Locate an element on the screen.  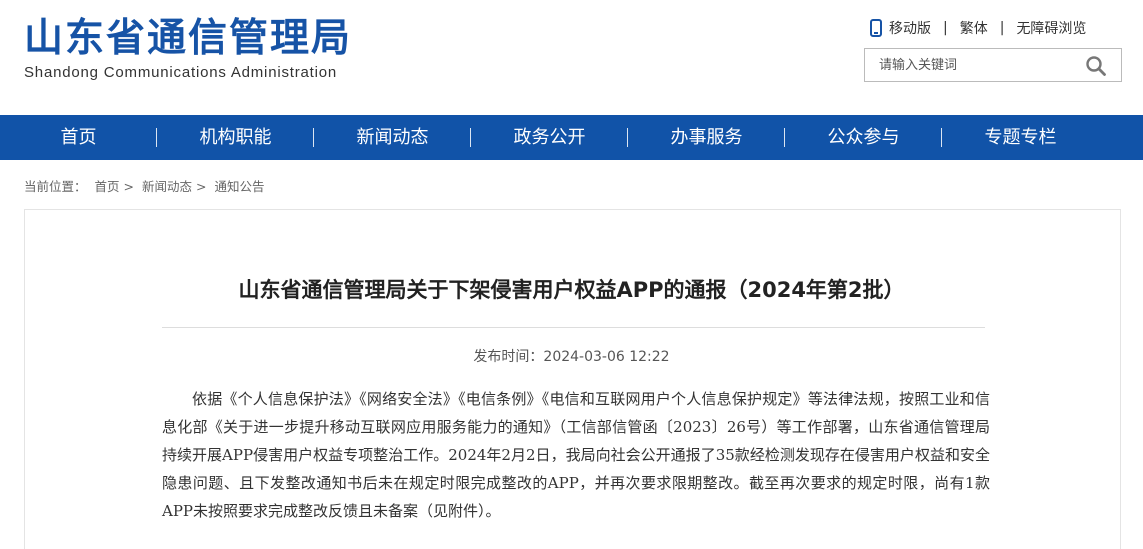
breadcrumb-notices: 通知公告 is located at coordinates (239, 186).